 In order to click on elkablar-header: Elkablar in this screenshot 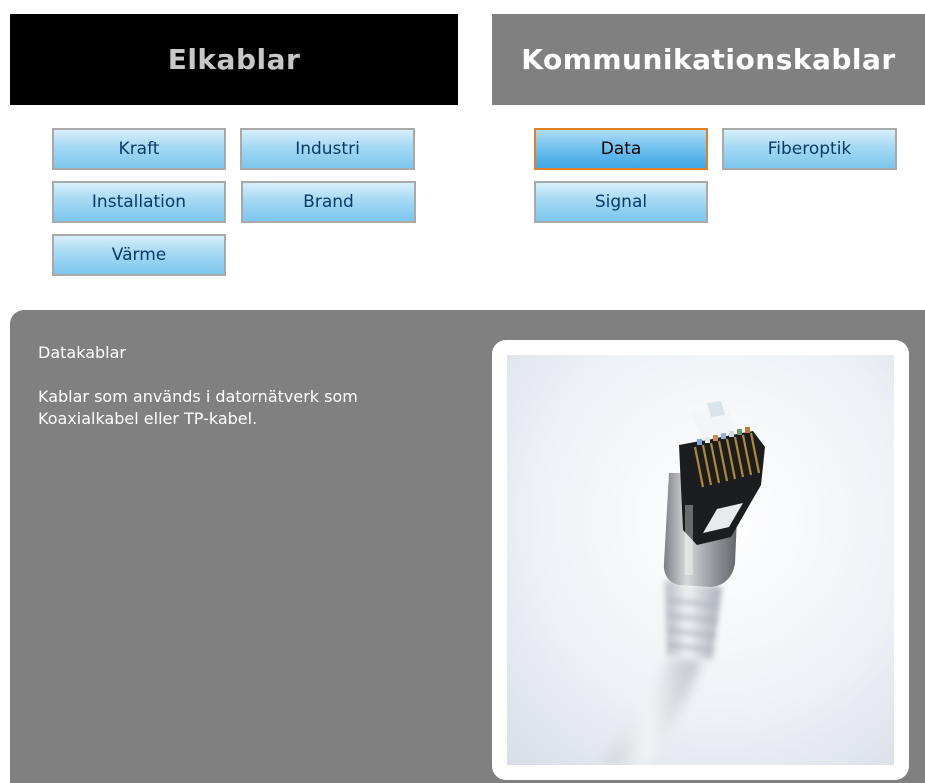, I will do `click(234, 59)`.